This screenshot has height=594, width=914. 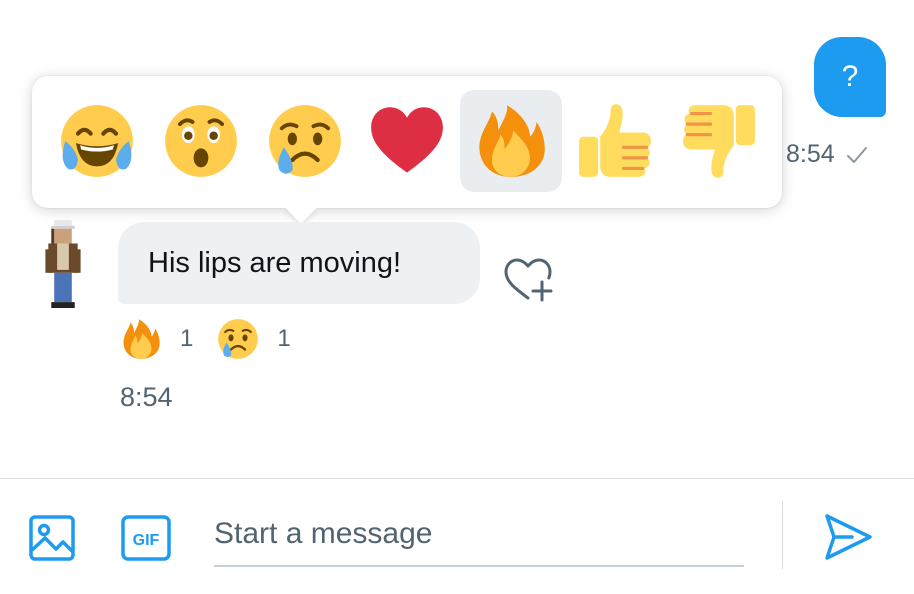 I want to click on reaction-option-crying, so click(x=305, y=141).